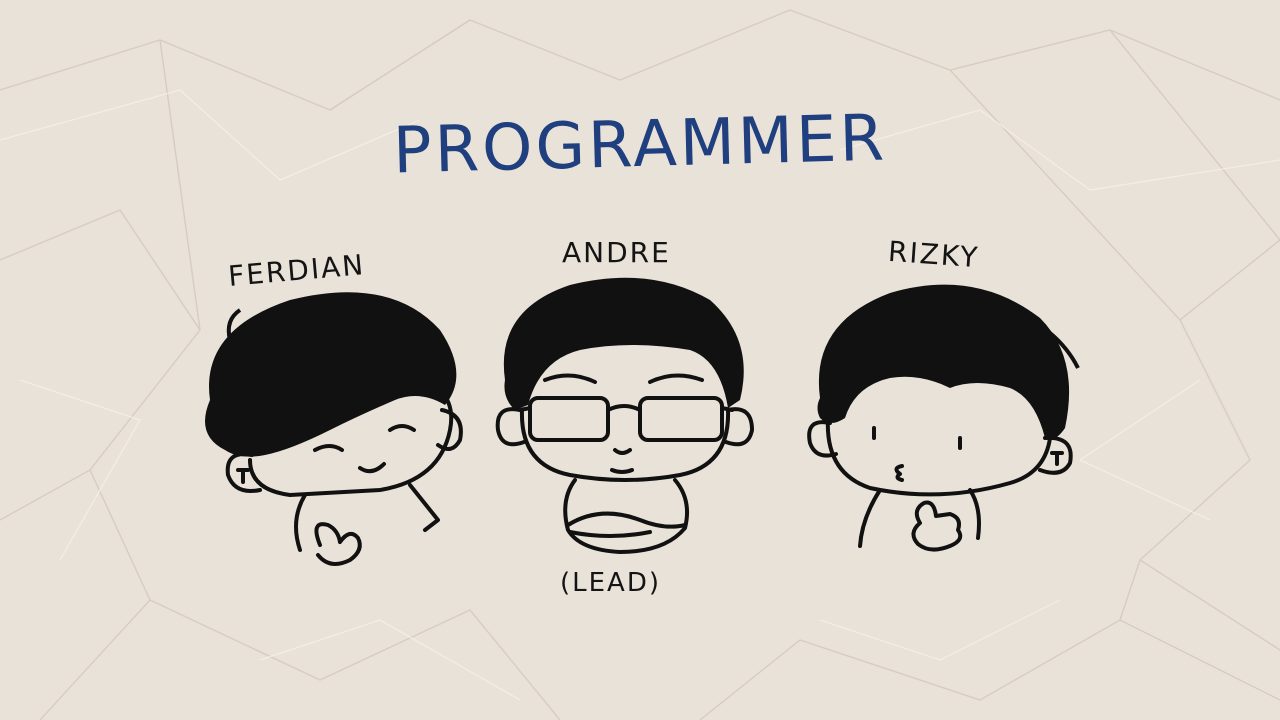 The height and width of the screenshot is (720, 1280). I want to click on rizky-portrait, so click(945, 428).